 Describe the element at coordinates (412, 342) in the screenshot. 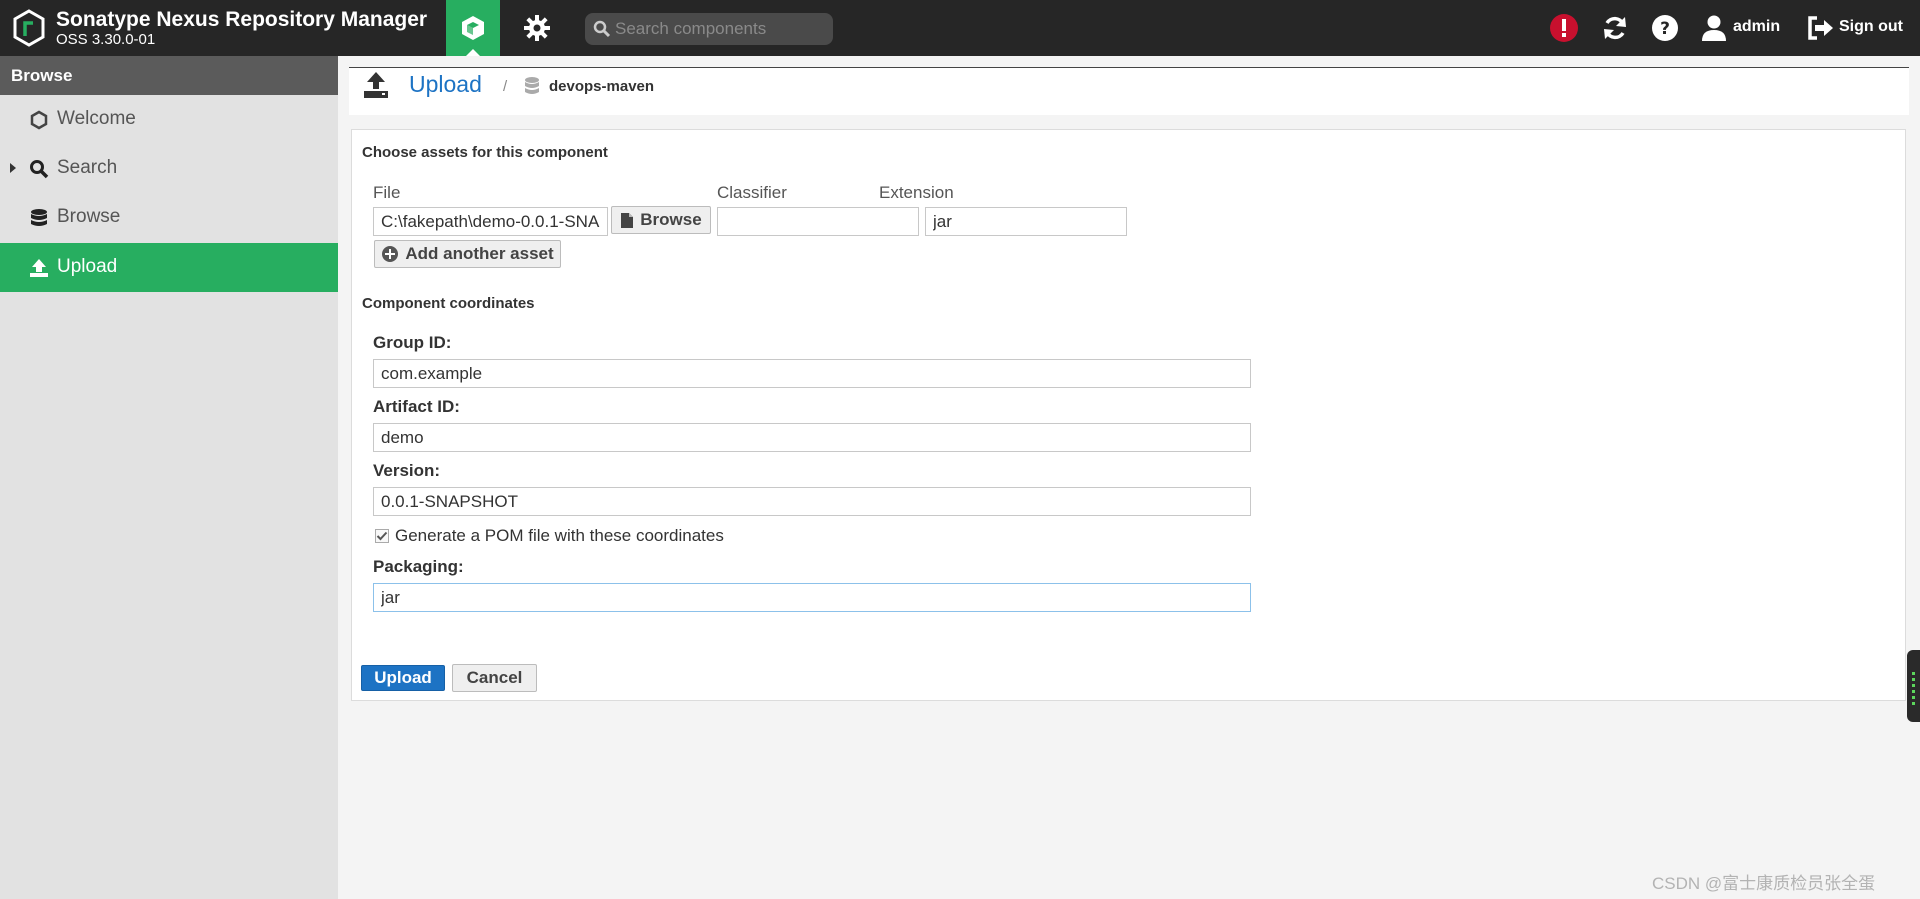

I see `group-id-label: Group ID:` at that location.